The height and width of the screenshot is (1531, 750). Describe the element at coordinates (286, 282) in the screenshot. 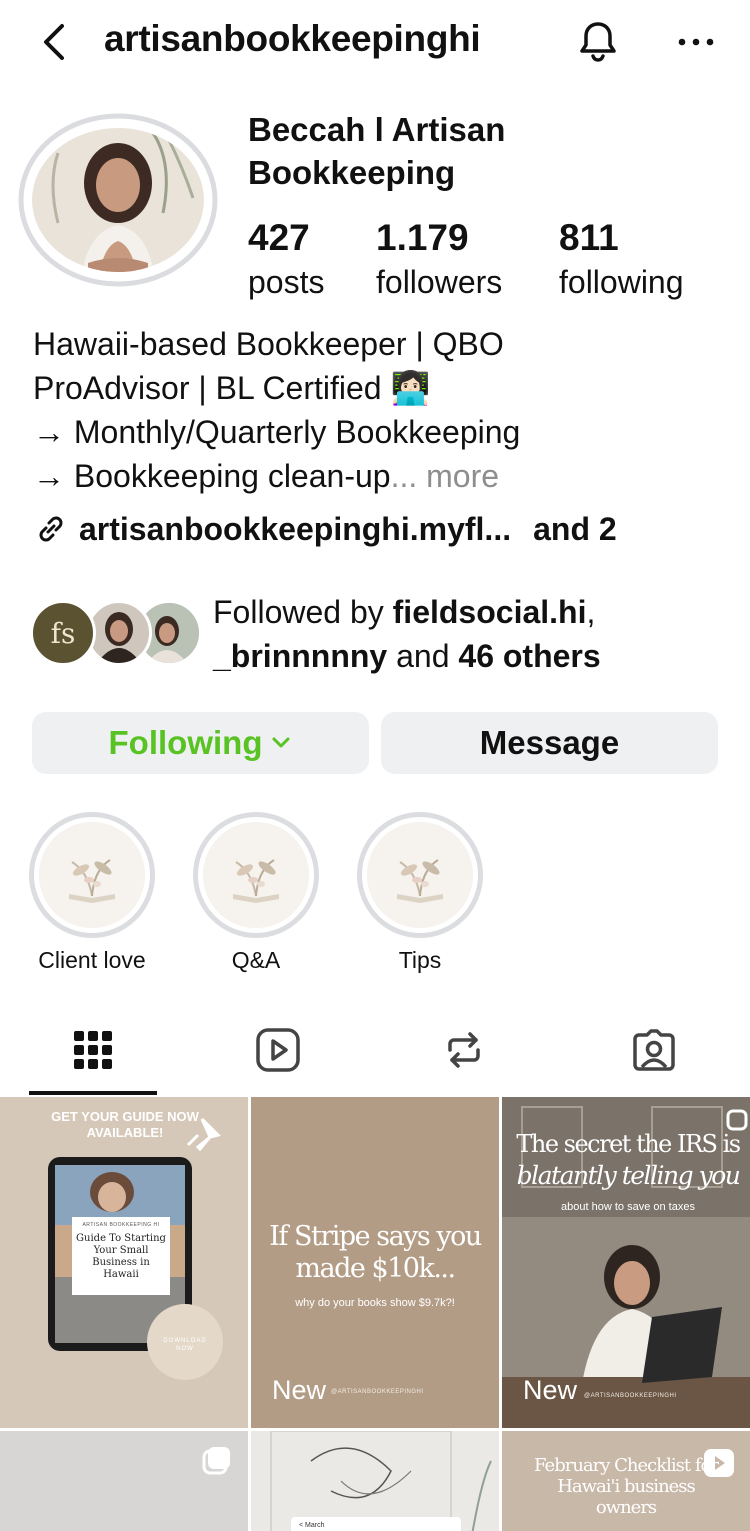

I see `stat-label: posts` at that location.